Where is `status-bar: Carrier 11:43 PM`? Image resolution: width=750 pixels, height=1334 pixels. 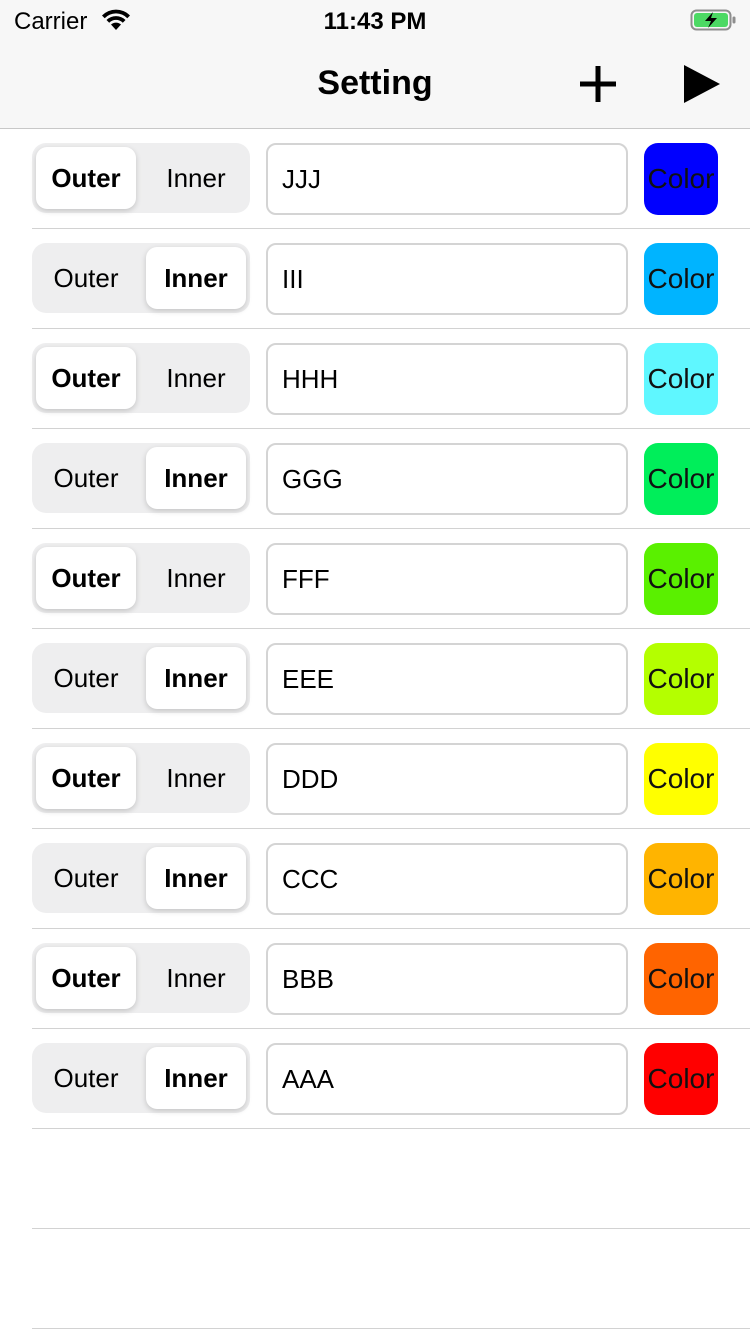 status-bar: Carrier 11:43 PM is located at coordinates (375, 20).